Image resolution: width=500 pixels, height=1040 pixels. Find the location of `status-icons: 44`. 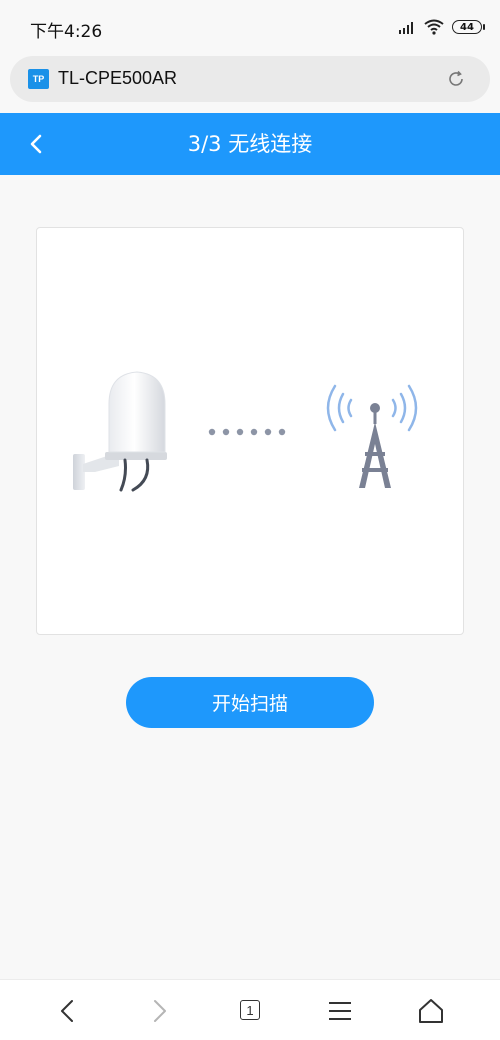

status-icons: 44 is located at coordinates (441, 27).